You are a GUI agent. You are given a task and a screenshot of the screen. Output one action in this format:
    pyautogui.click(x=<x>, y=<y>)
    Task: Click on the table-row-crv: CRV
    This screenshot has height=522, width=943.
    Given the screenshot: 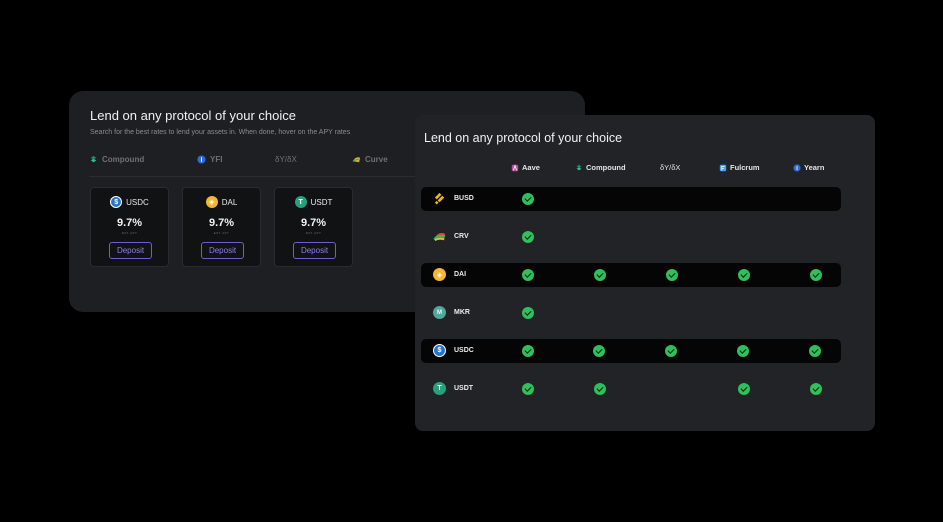 What is the action you would take?
    pyautogui.click(x=631, y=237)
    